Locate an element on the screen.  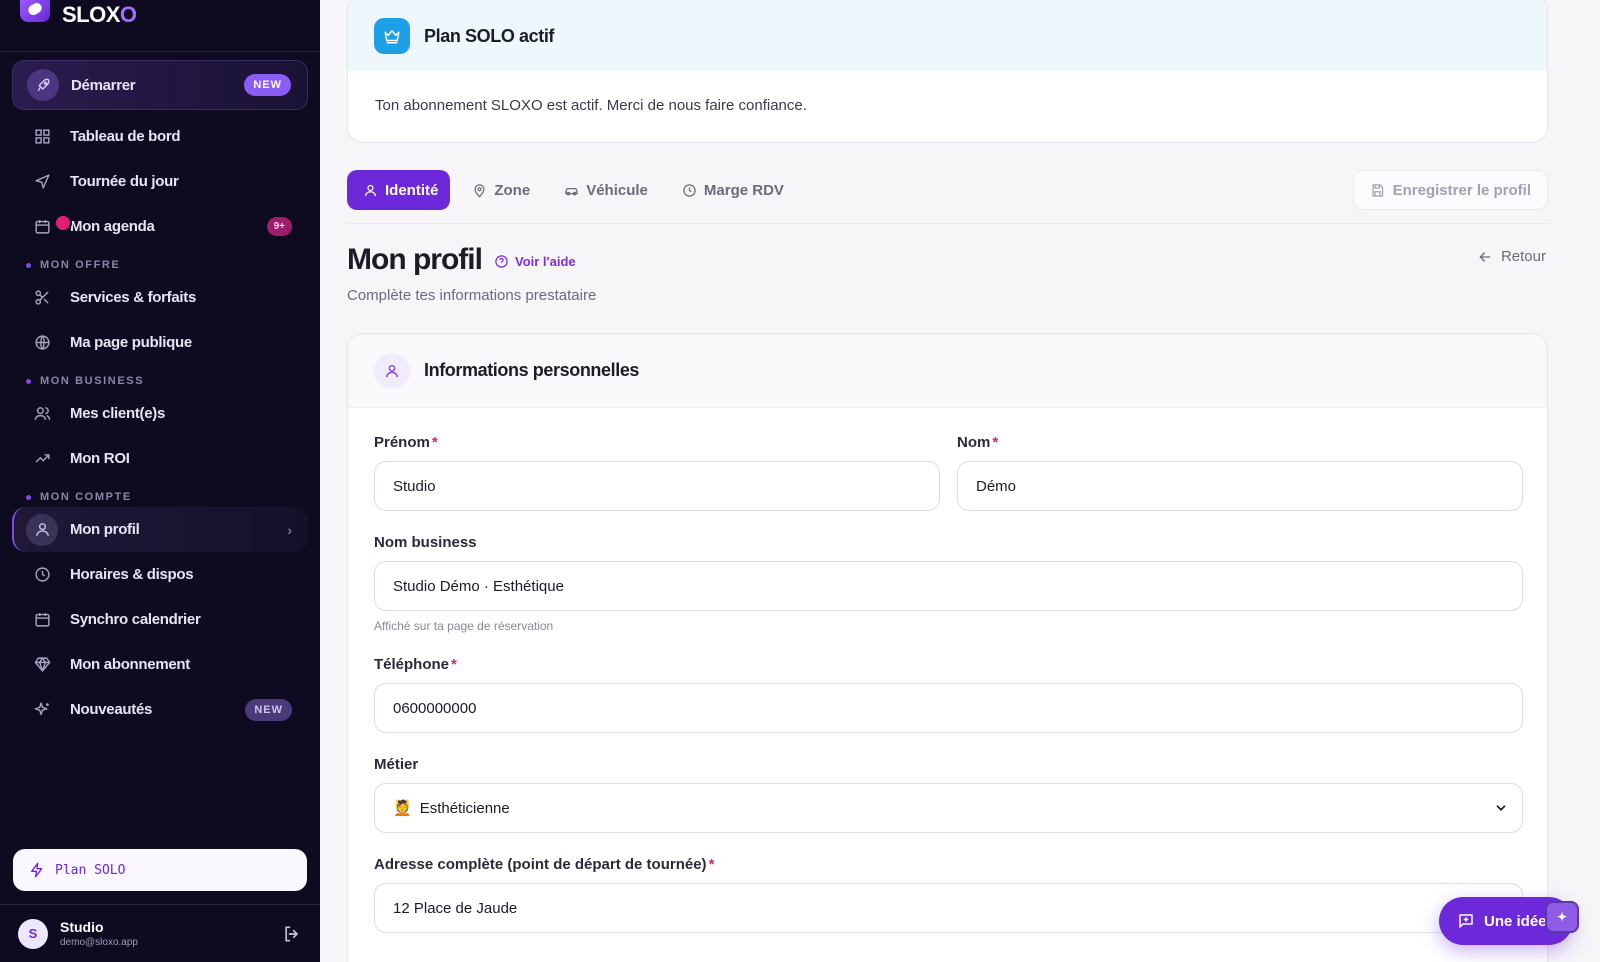
sidebar-item-tableau-de-bord: Tableau de bord is located at coordinates (160, 136).